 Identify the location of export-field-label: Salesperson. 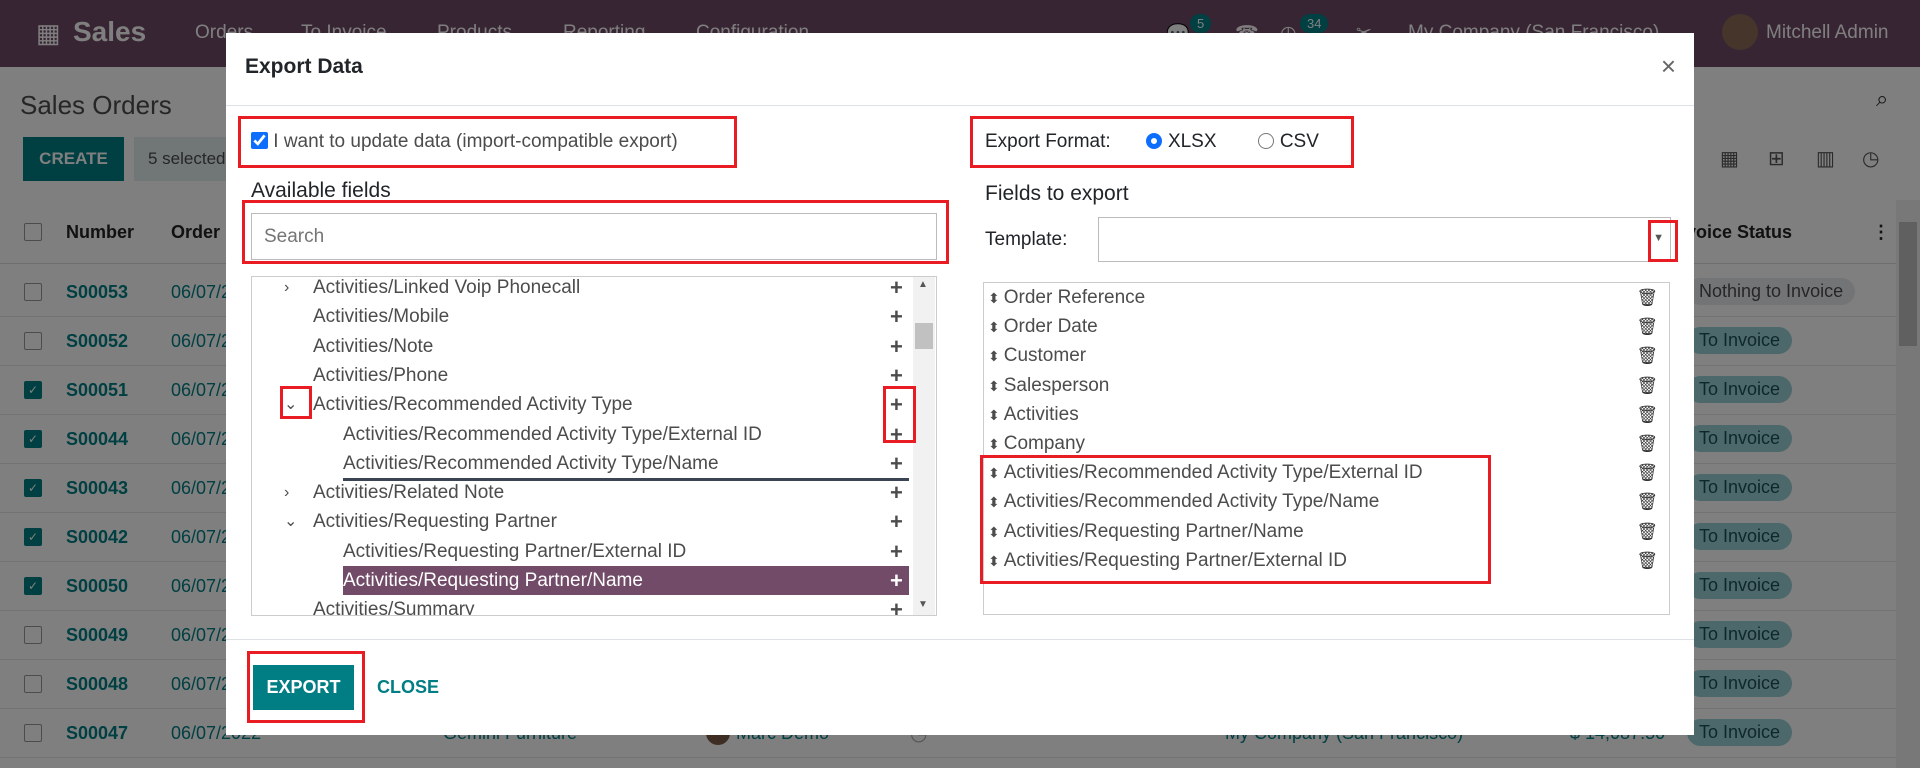
(1056, 385).